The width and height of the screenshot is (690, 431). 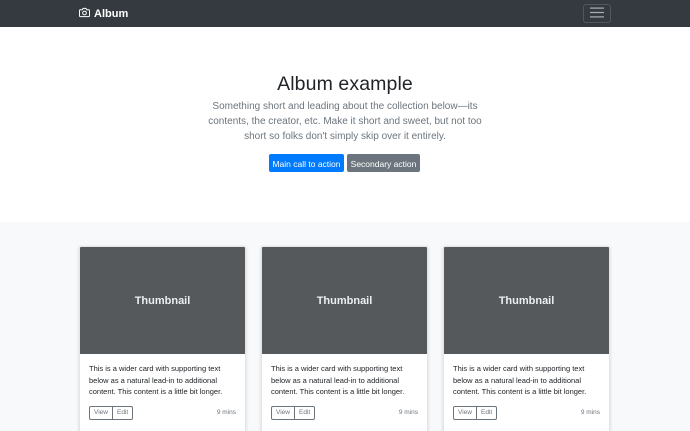 I want to click on hamburger-menu-icon, so click(x=597, y=14).